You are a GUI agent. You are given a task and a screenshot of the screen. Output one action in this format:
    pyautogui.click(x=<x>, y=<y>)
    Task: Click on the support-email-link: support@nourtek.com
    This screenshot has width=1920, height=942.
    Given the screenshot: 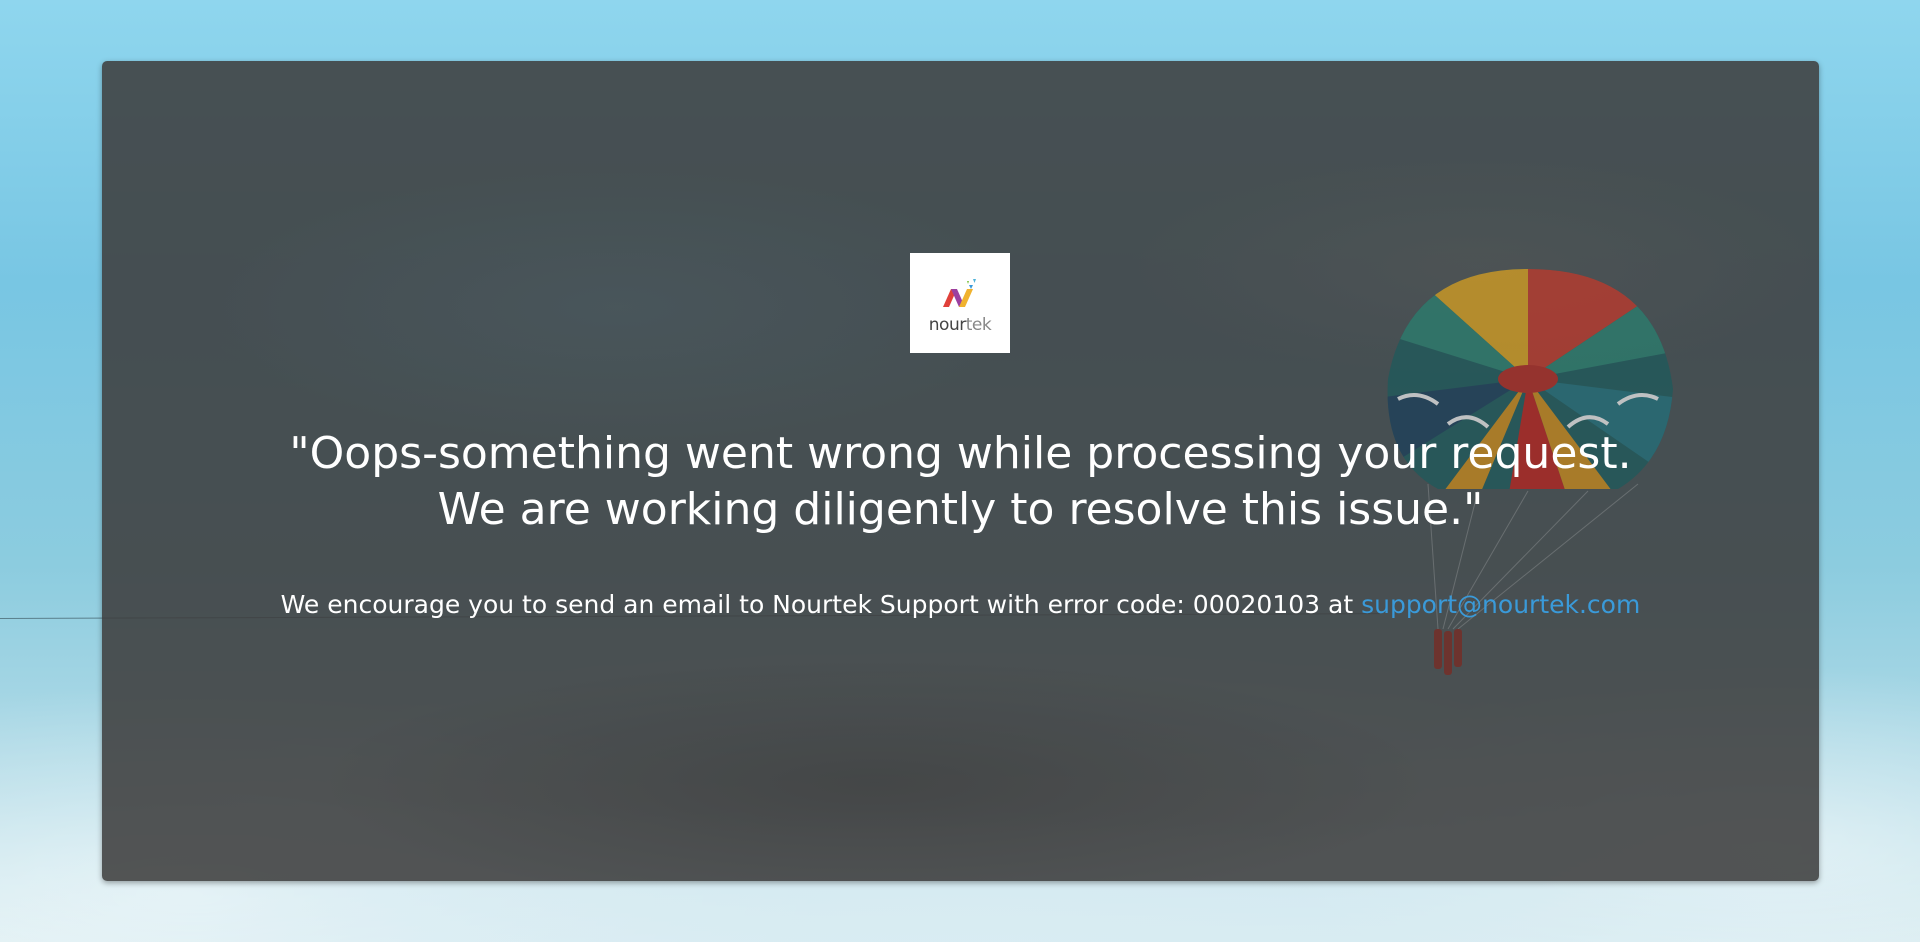 What is the action you would take?
    pyautogui.click(x=1500, y=604)
    